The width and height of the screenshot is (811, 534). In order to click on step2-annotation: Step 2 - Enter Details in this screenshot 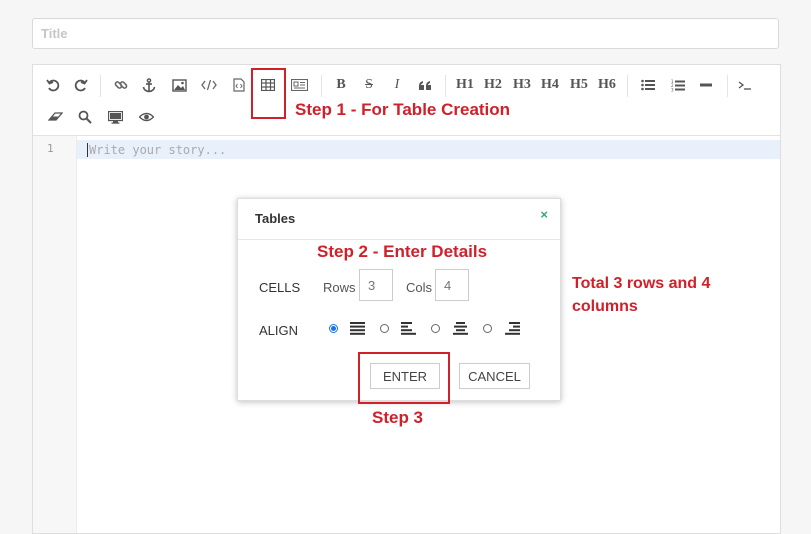, I will do `click(402, 251)`.